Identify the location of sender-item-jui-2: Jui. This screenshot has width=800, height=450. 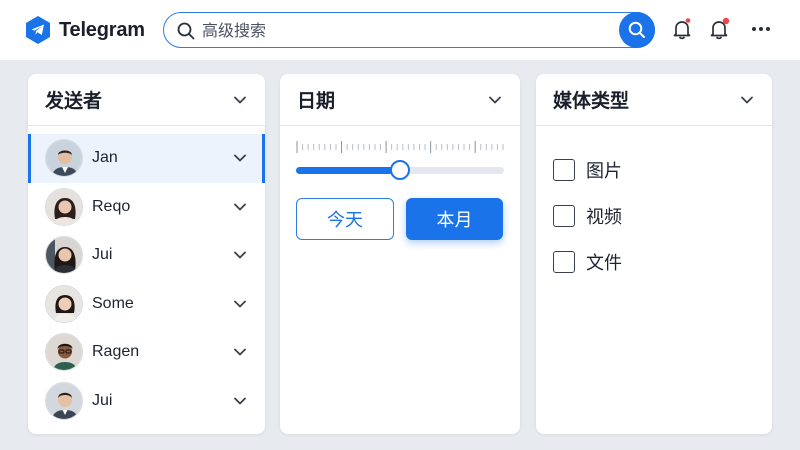
(146, 401).